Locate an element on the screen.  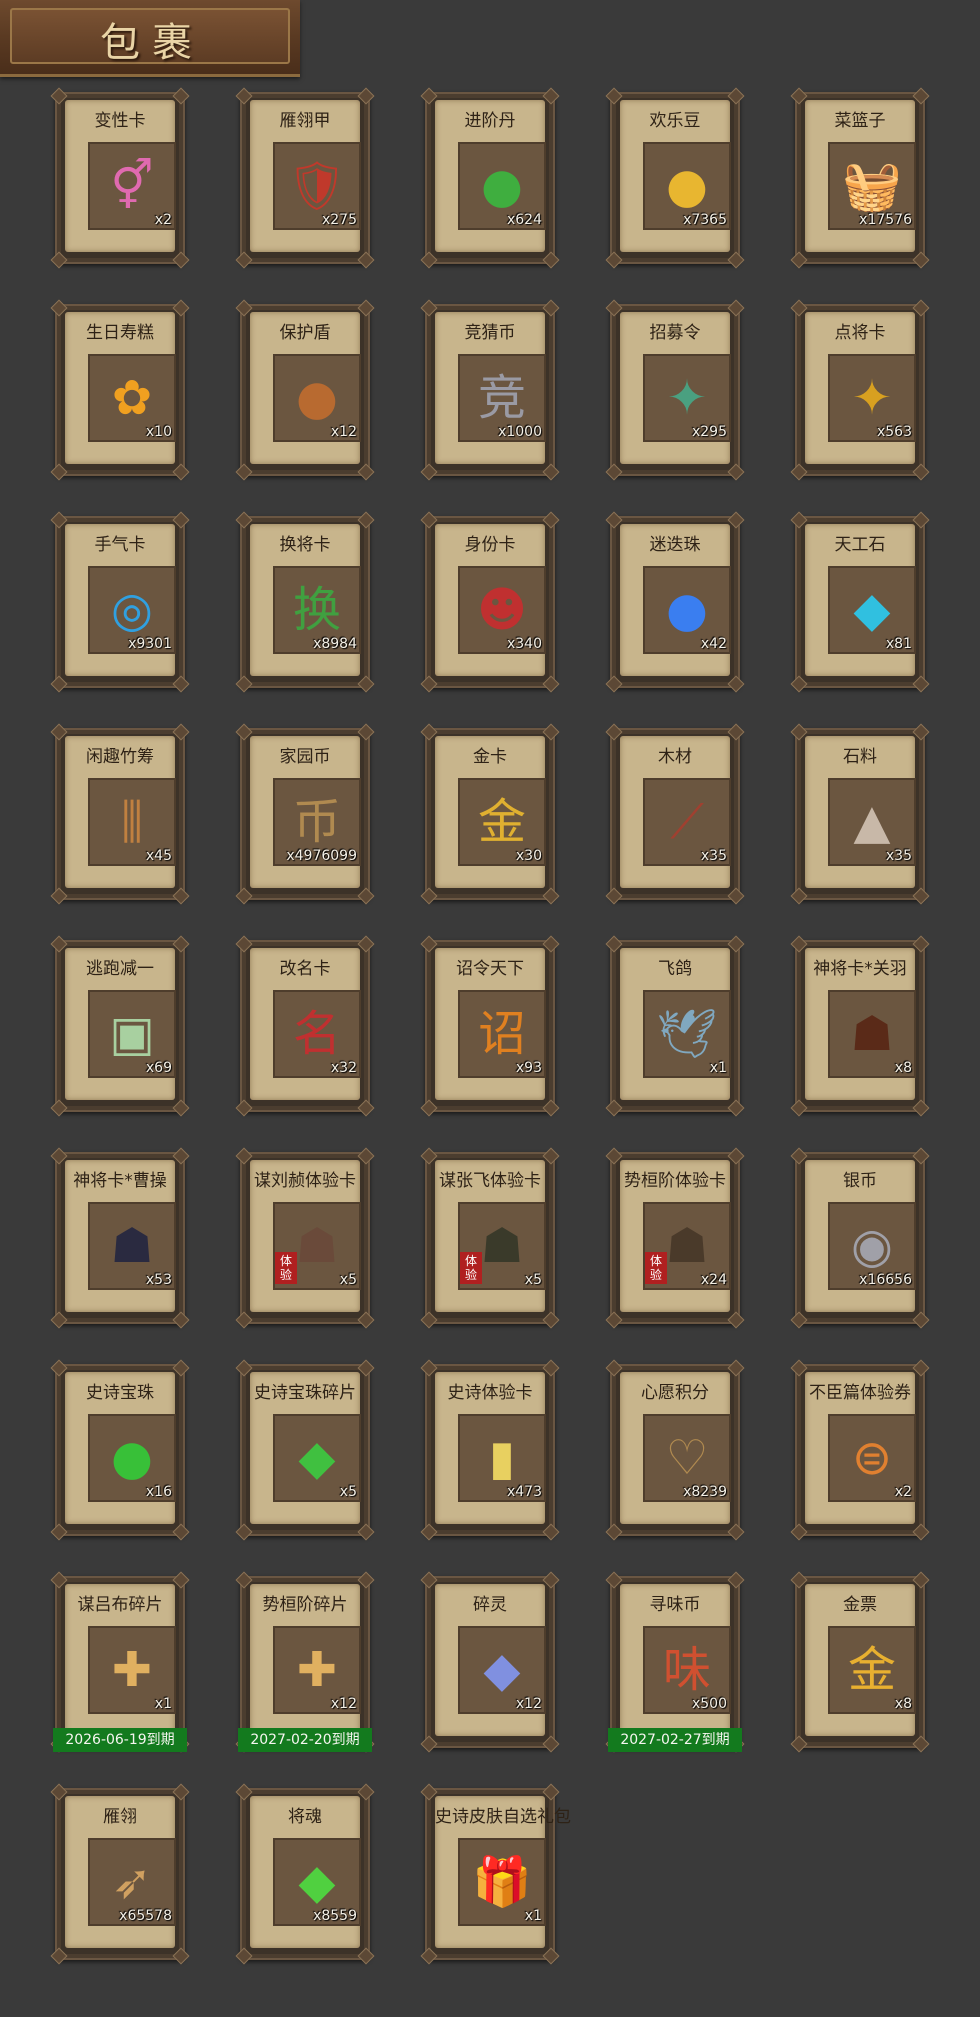
inventory-item-card: 改名卡名 x32 is located at coordinates (305, 1026).